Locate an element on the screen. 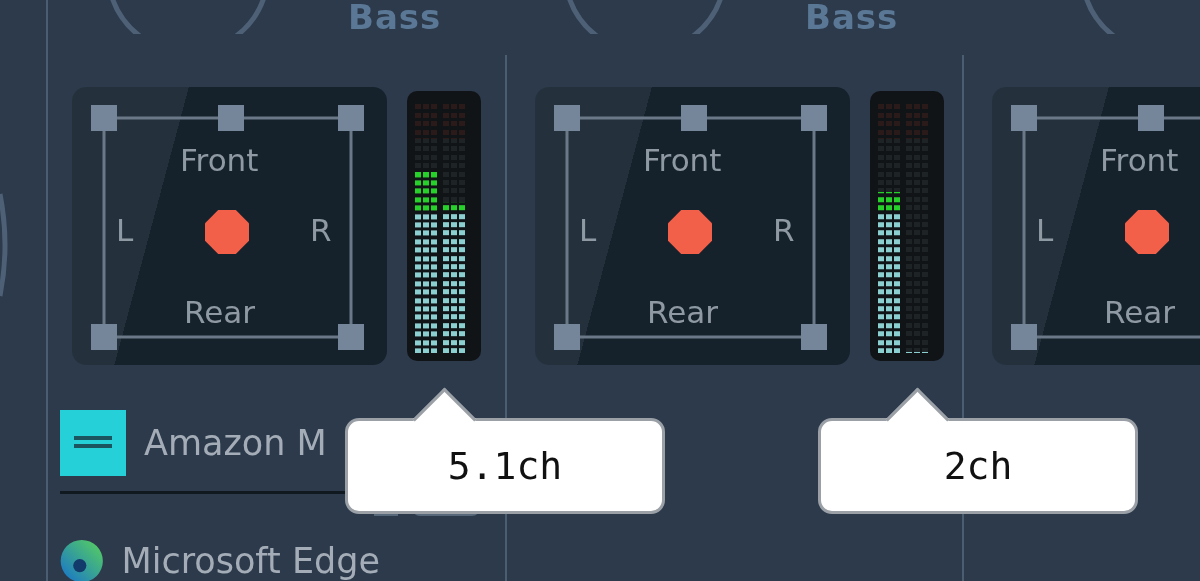 The image size is (1200, 581). surround-panner: Front L Rear is located at coordinates (1096, 226).